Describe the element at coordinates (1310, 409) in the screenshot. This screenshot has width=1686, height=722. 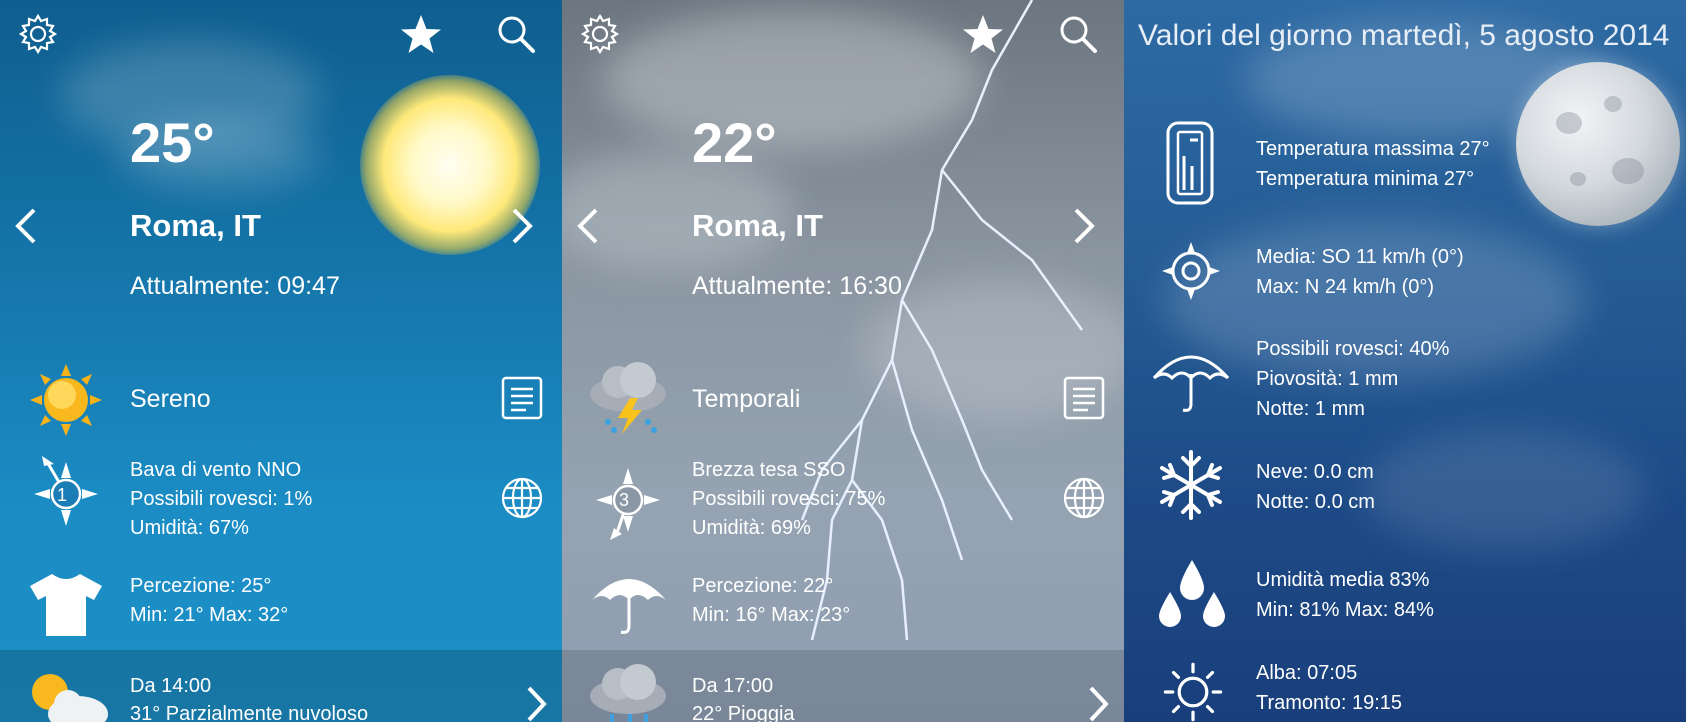
I see `night-rainfall: Notte: 1 mm` at that location.